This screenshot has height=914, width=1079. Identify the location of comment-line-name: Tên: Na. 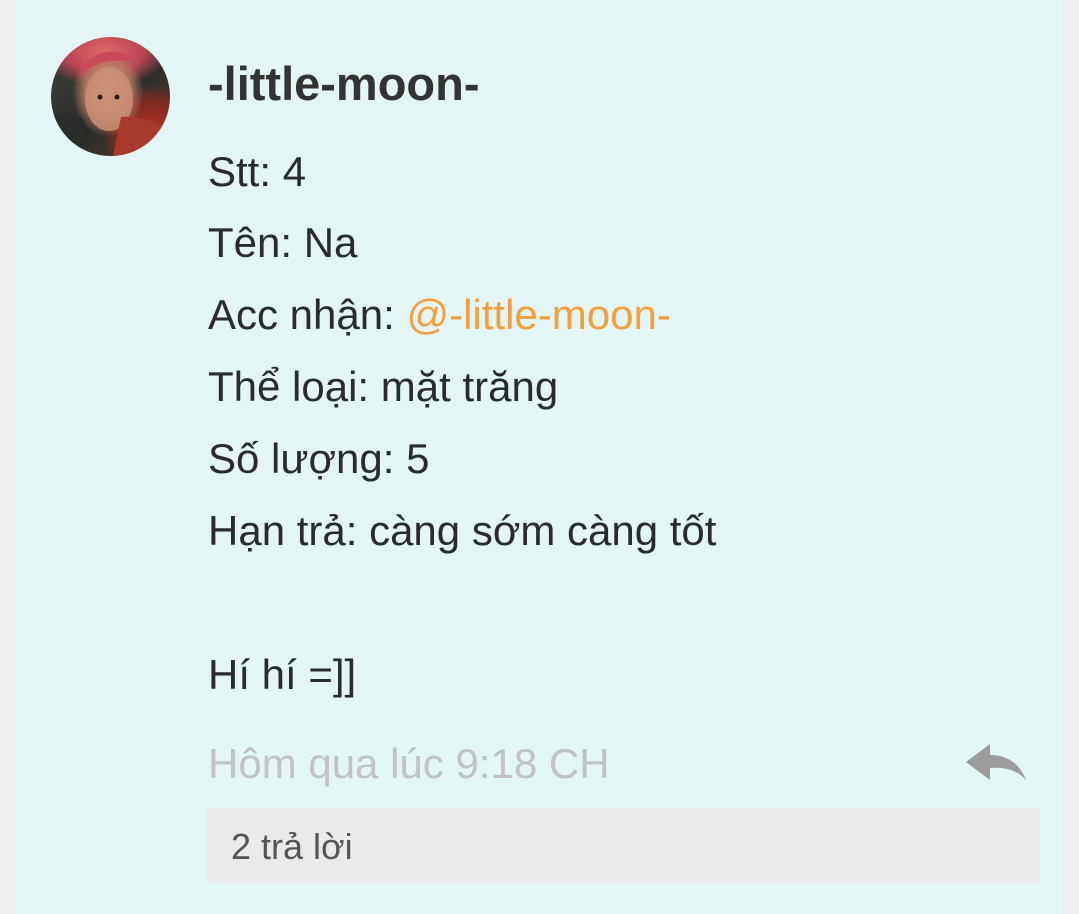
(283, 242).